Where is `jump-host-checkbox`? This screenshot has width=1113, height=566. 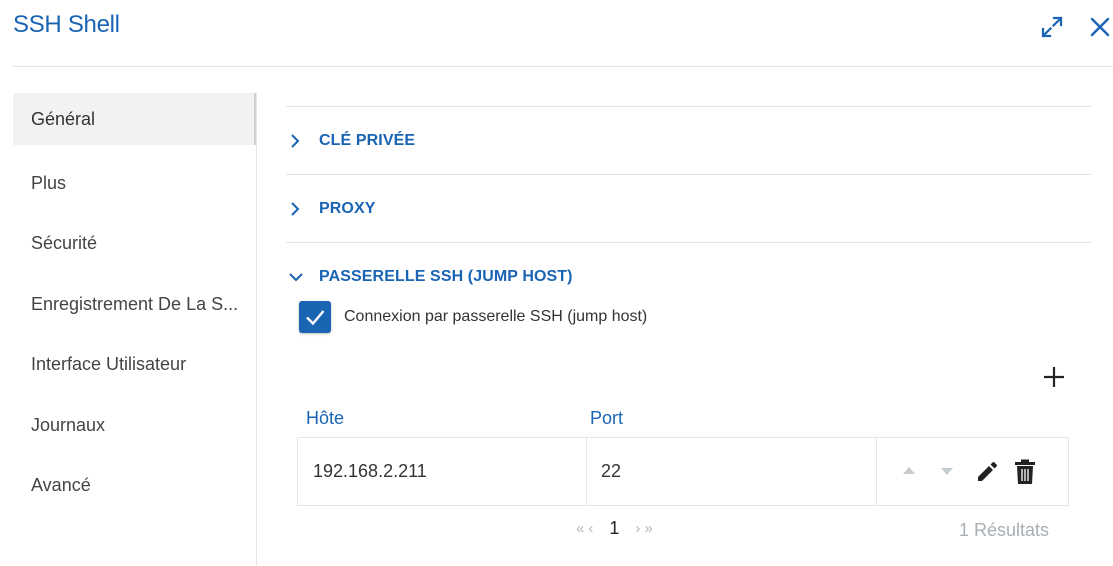 jump-host-checkbox is located at coordinates (315, 317).